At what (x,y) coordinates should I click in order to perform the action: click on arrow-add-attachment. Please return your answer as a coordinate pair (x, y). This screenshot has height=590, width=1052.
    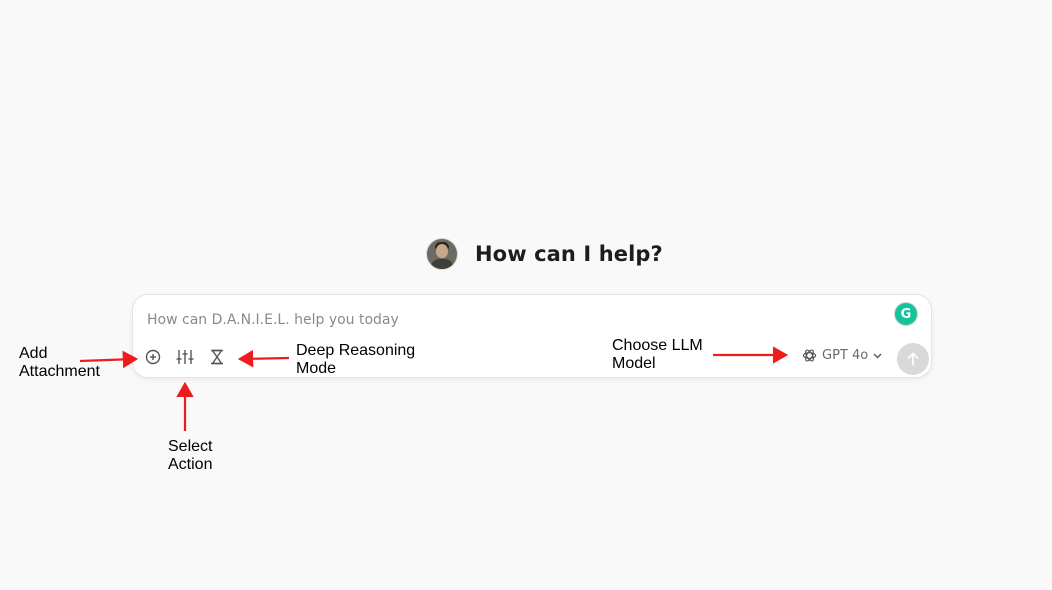
    Looking at the image, I should click on (109, 359).